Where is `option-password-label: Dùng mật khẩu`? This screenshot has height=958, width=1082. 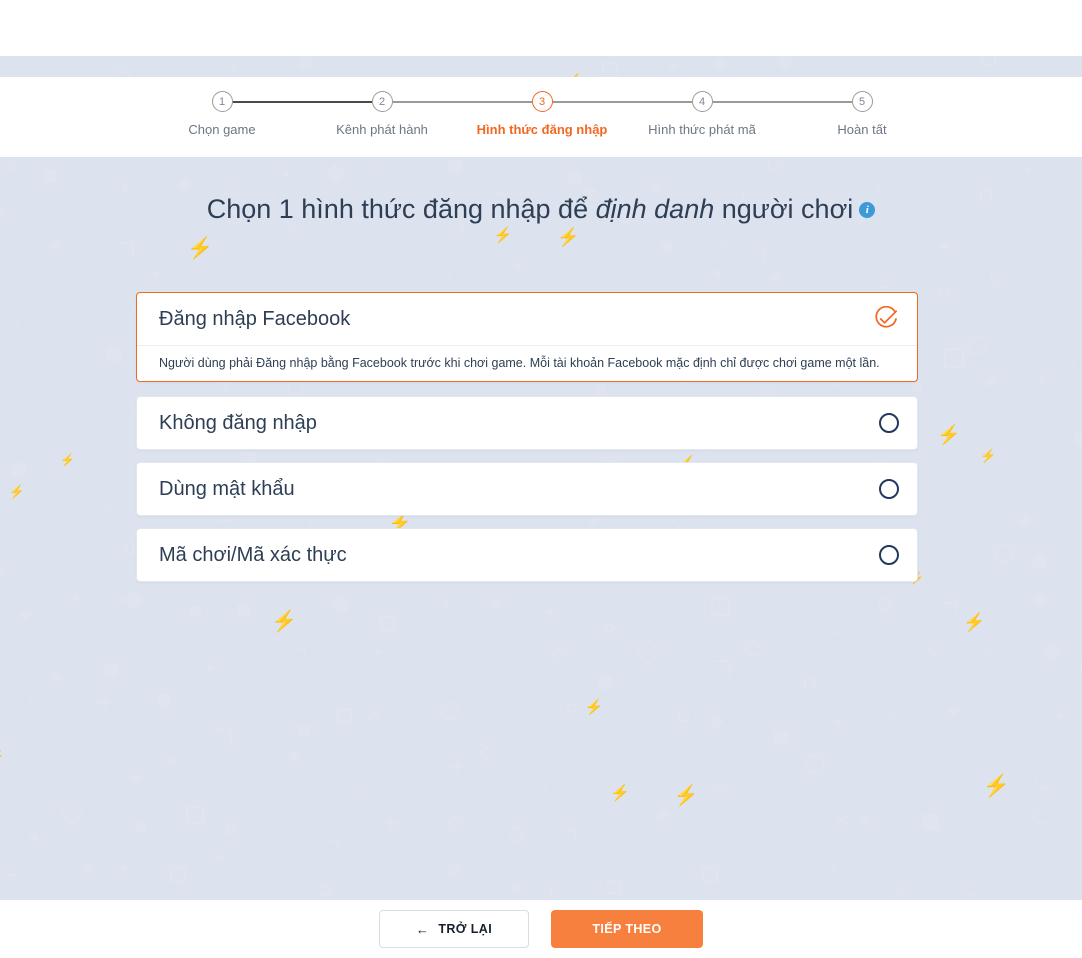
option-password-label: Dùng mật khẩu is located at coordinates (227, 488).